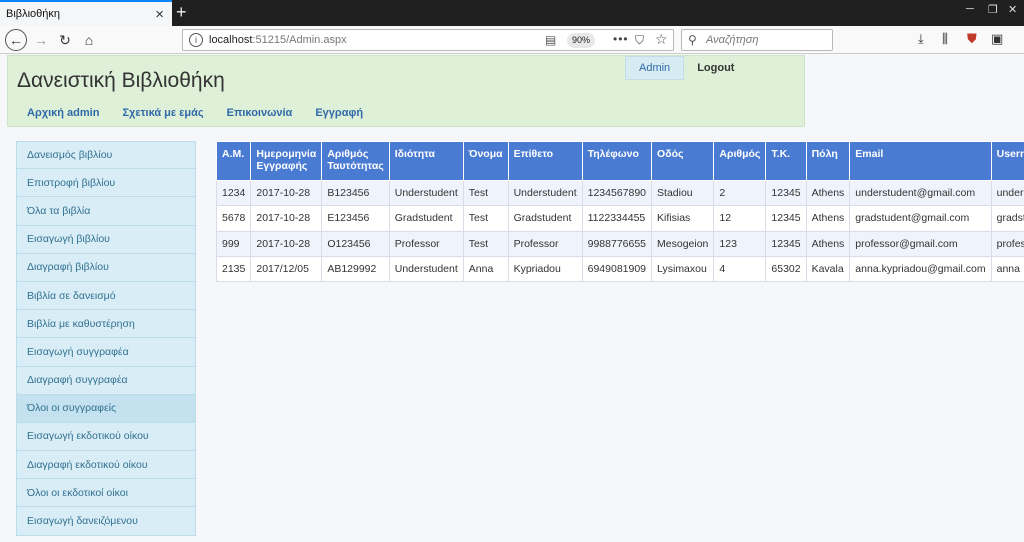 This screenshot has width=1024, height=542. Describe the element at coordinates (106, 267) in the screenshot. I see `sidebar-item-delete-book: Διαγραφή βιβλίου` at that location.